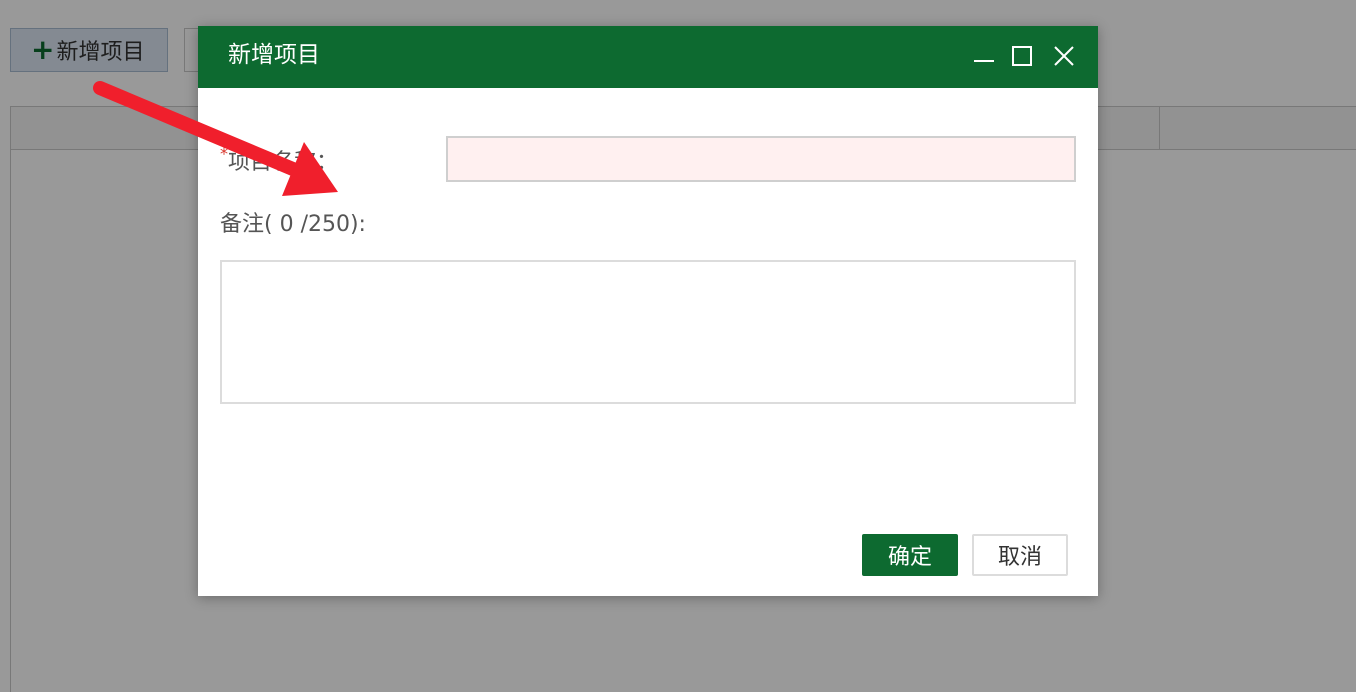 This screenshot has width=1356, height=692. Describe the element at coordinates (984, 56) in the screenshot. I see `minimize-icon` at that location.